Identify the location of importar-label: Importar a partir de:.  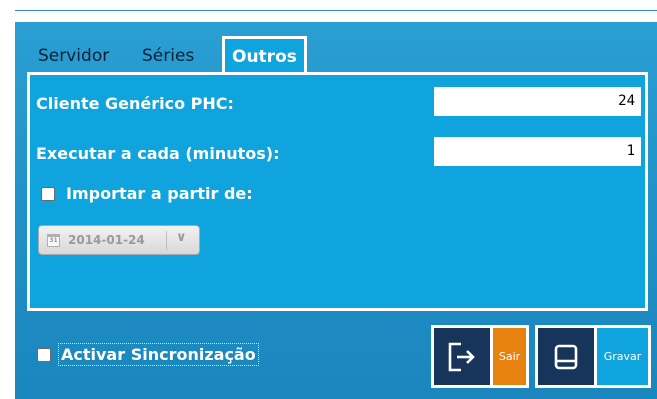
(159, 193).